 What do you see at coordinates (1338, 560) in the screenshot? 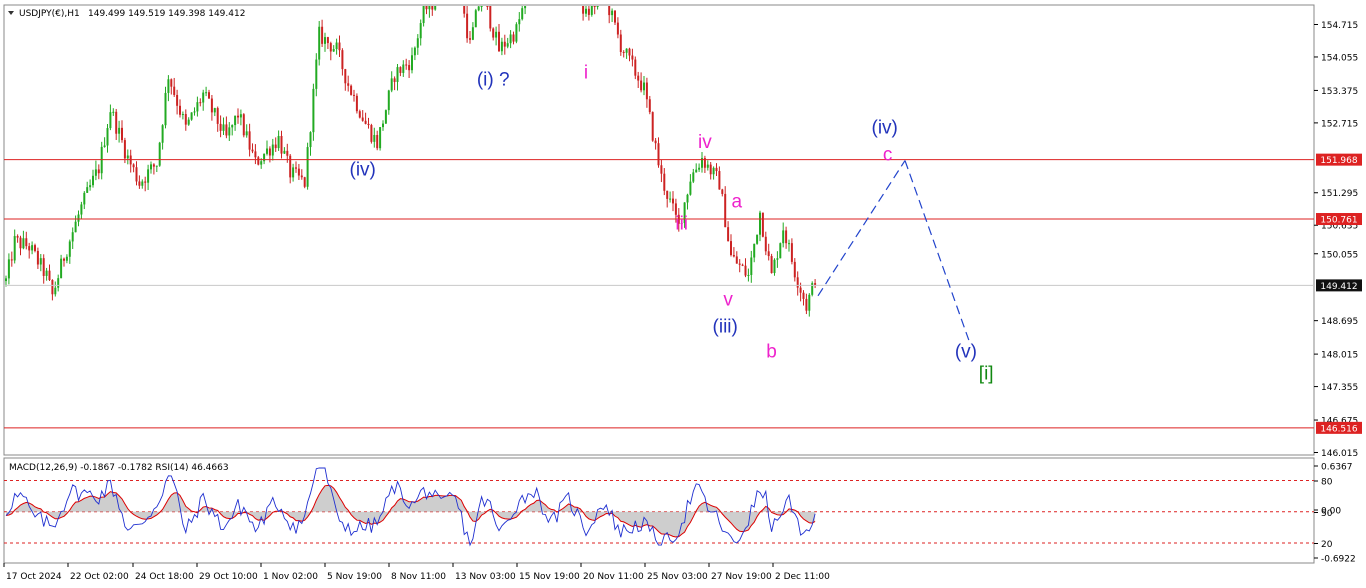
I see `indicator-tick-label: -0.6922` at bounding box center [1338, 560].